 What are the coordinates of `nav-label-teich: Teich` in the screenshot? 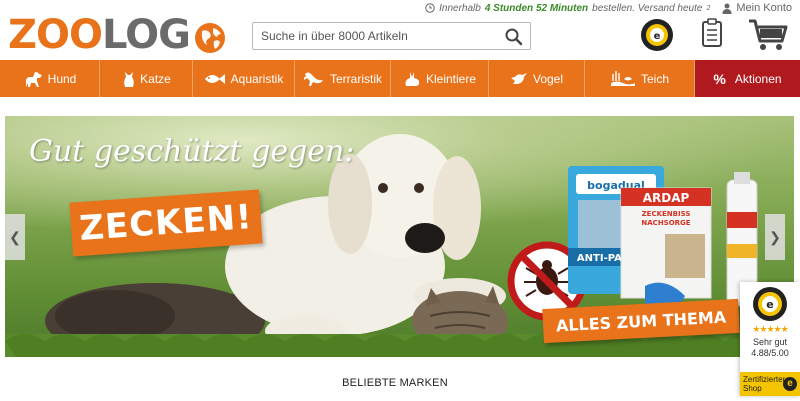 It's located at (654, 78).